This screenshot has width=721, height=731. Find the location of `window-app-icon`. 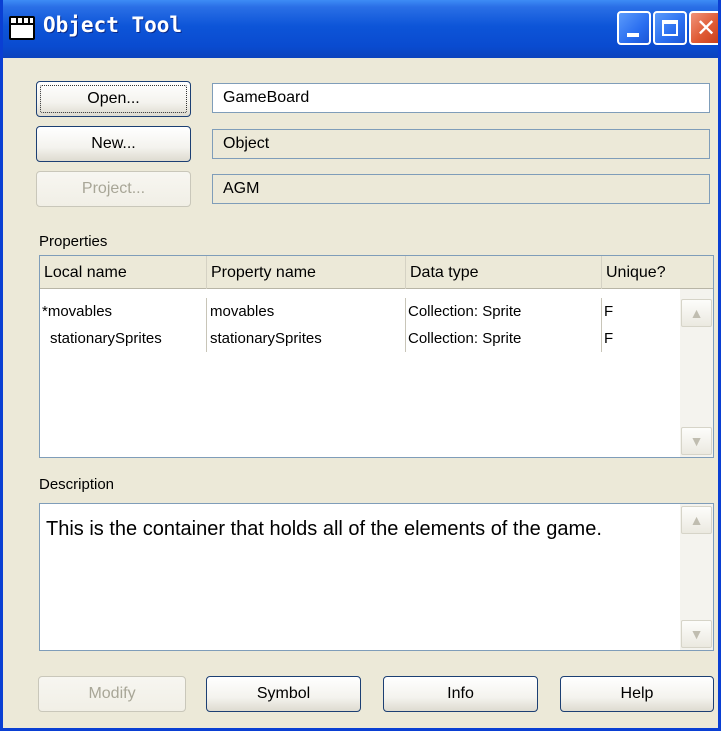

window-app-icon is located at coordinates (22, 28).